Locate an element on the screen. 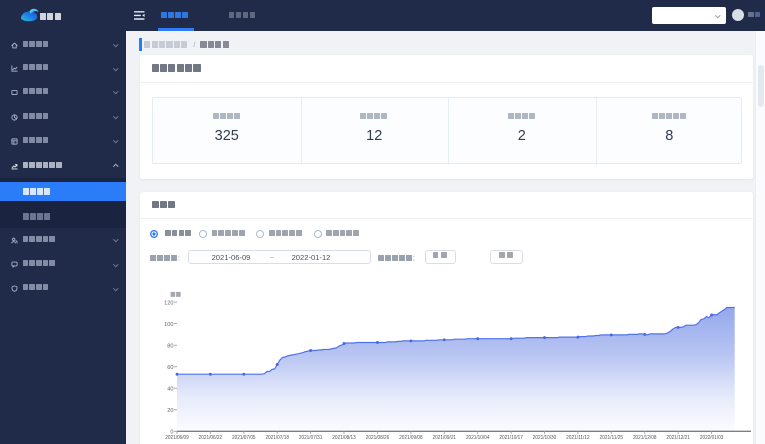 This screenshot has height=444, width=765. svg-text: 2021/09/08 is located at coordinates (411, 438).